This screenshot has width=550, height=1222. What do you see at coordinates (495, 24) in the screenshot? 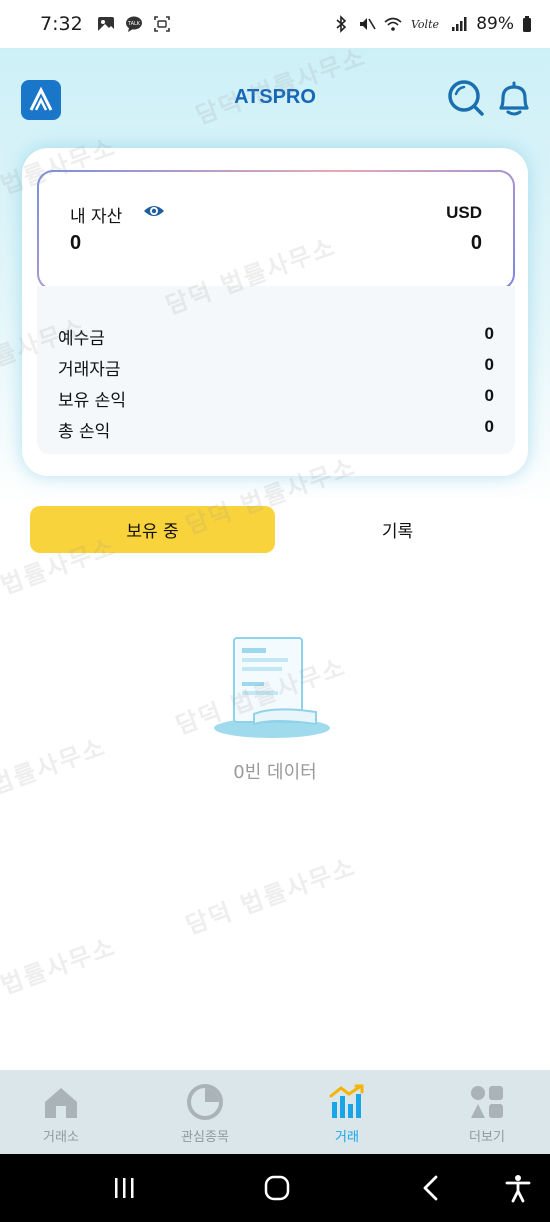
I see `battery-percent: 89%` at bounding box center [495, 24].